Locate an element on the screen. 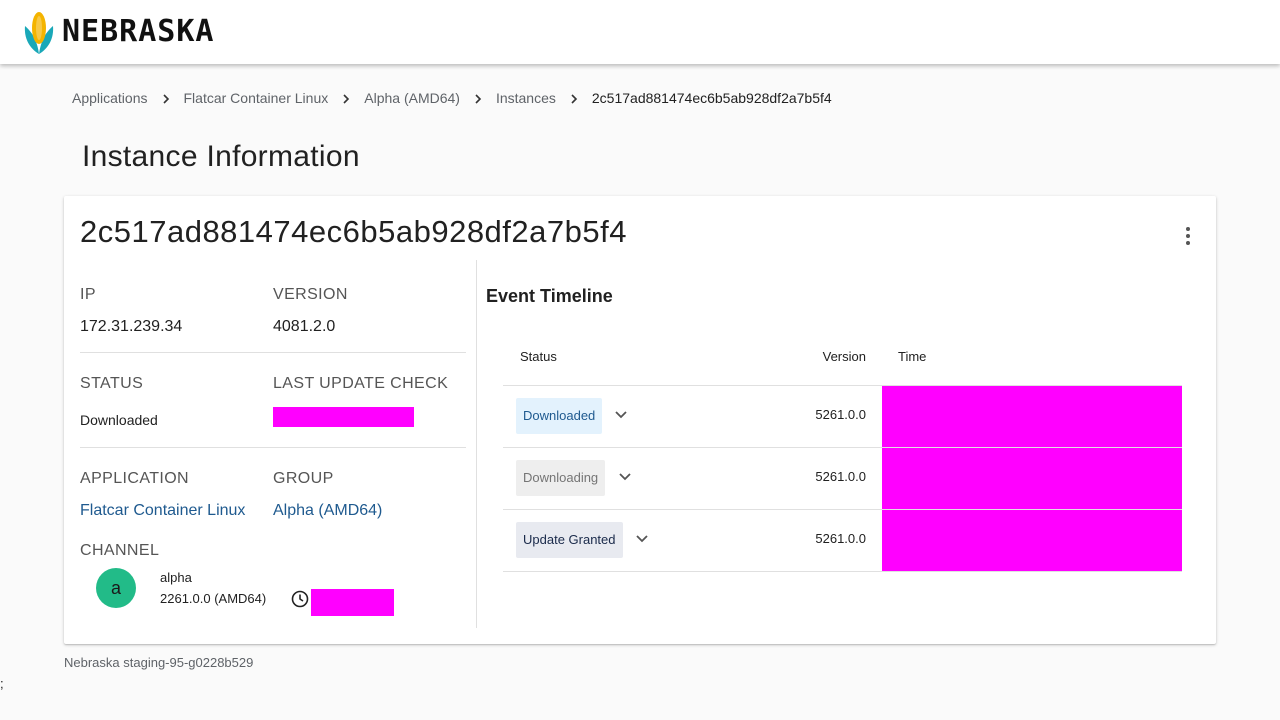 The height and width of the screenshot is (720, 1280). column-time: Time is located at coordinates (912, 356).